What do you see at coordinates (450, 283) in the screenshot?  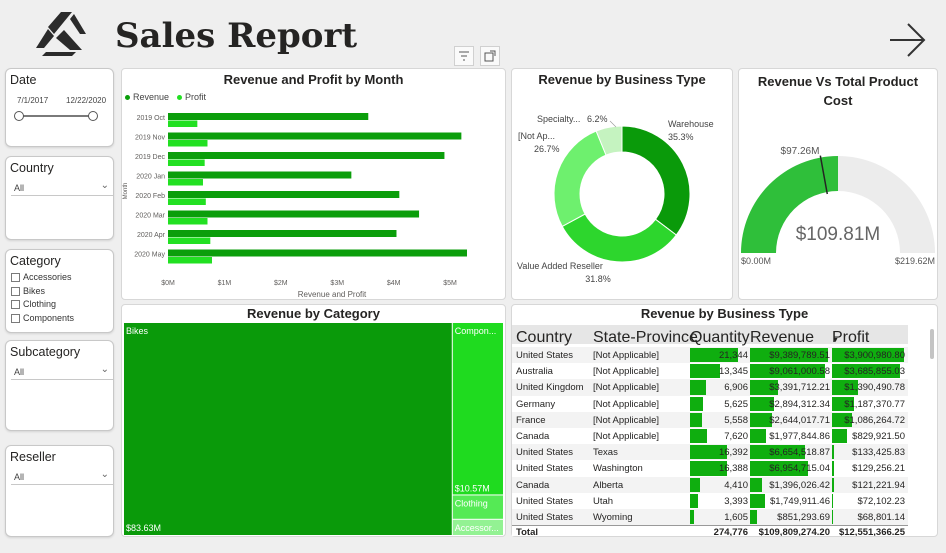 I see `x-tick-label: $5M` at bounding box center [450, 283].